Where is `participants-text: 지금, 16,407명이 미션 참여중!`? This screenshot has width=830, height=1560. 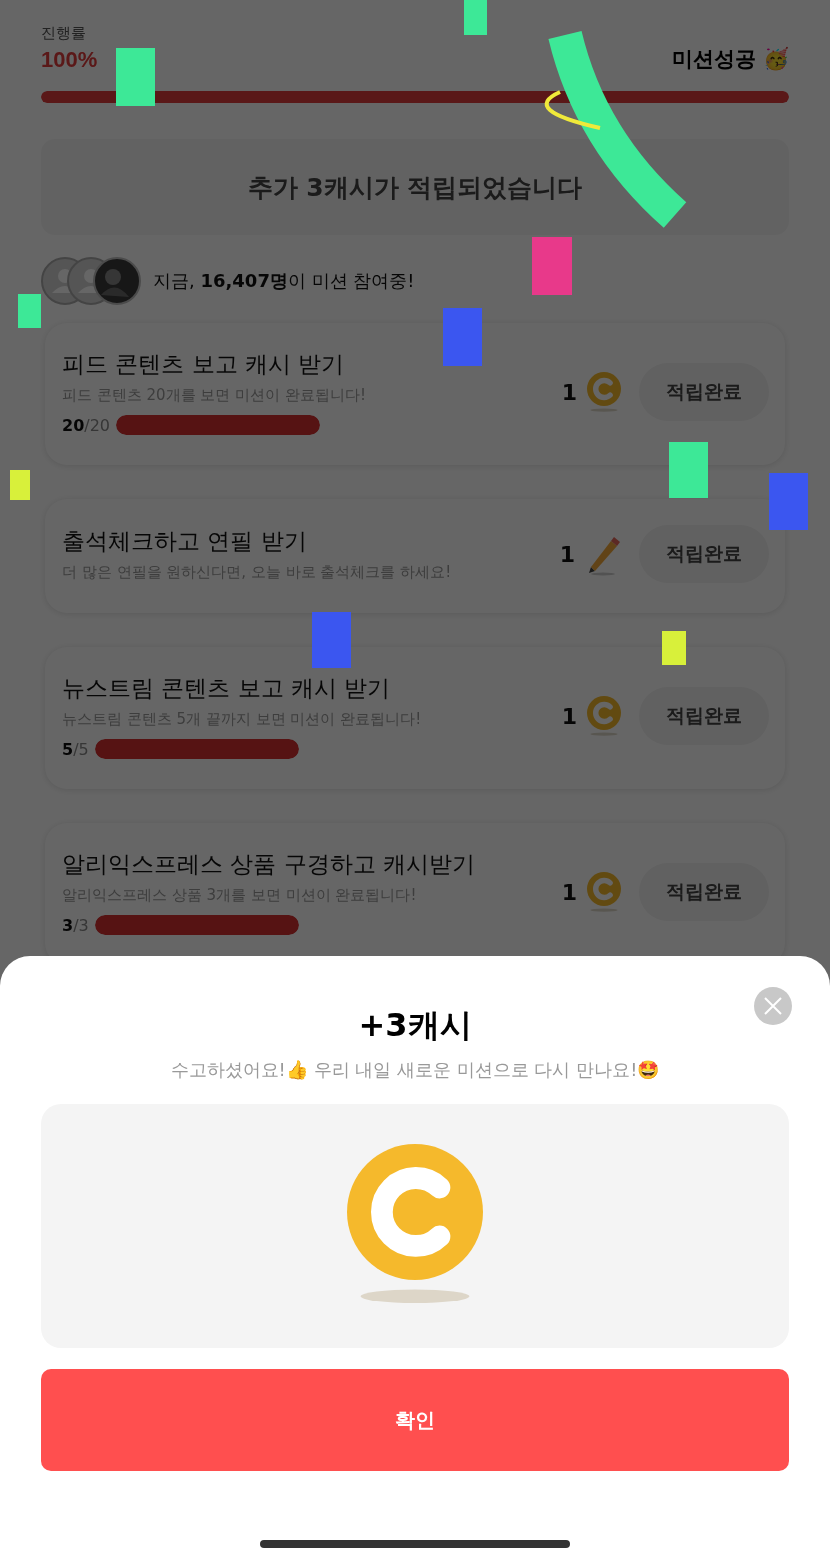 participants-text: 지금, 16,407명이 미션 참여중! is located at coordinates (284, 281).